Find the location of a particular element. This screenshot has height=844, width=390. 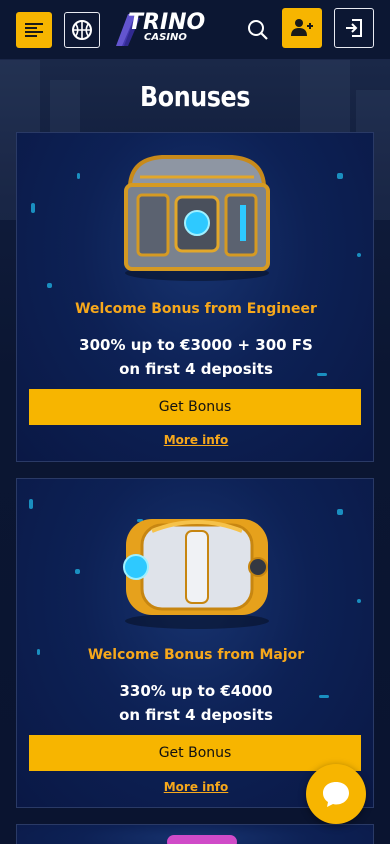

add-user-icon is located at coordinates (302, 27).